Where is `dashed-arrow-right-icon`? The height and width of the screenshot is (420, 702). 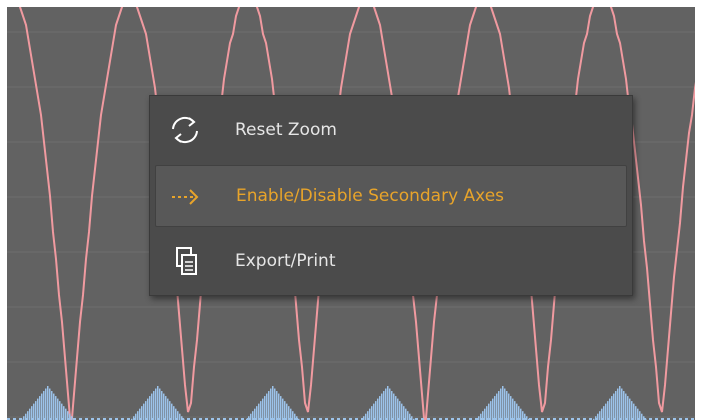
dashed-arrow-right-icon is located at coordinates (186, 197).